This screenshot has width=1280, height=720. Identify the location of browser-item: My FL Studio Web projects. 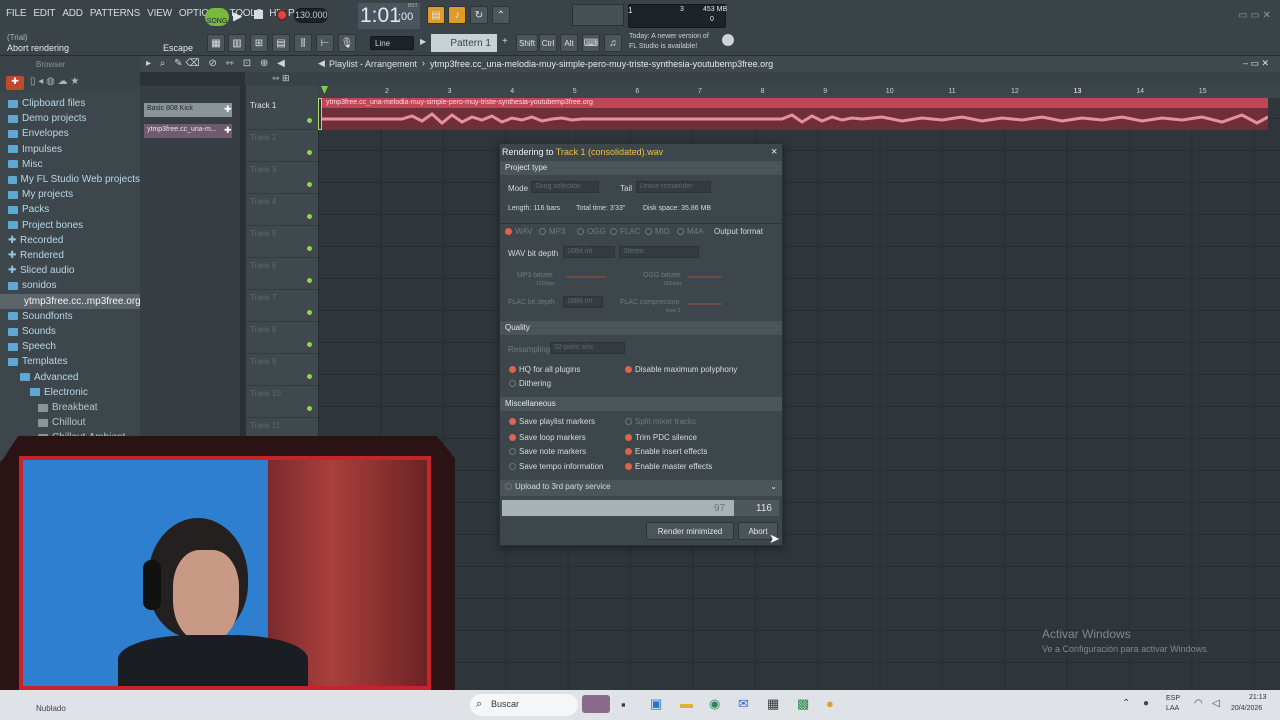
(70, 179).